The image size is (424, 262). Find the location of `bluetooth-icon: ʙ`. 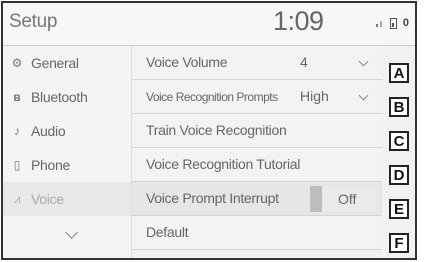

bluetooth-icon: ʙ is located at coordinates (17, 97).